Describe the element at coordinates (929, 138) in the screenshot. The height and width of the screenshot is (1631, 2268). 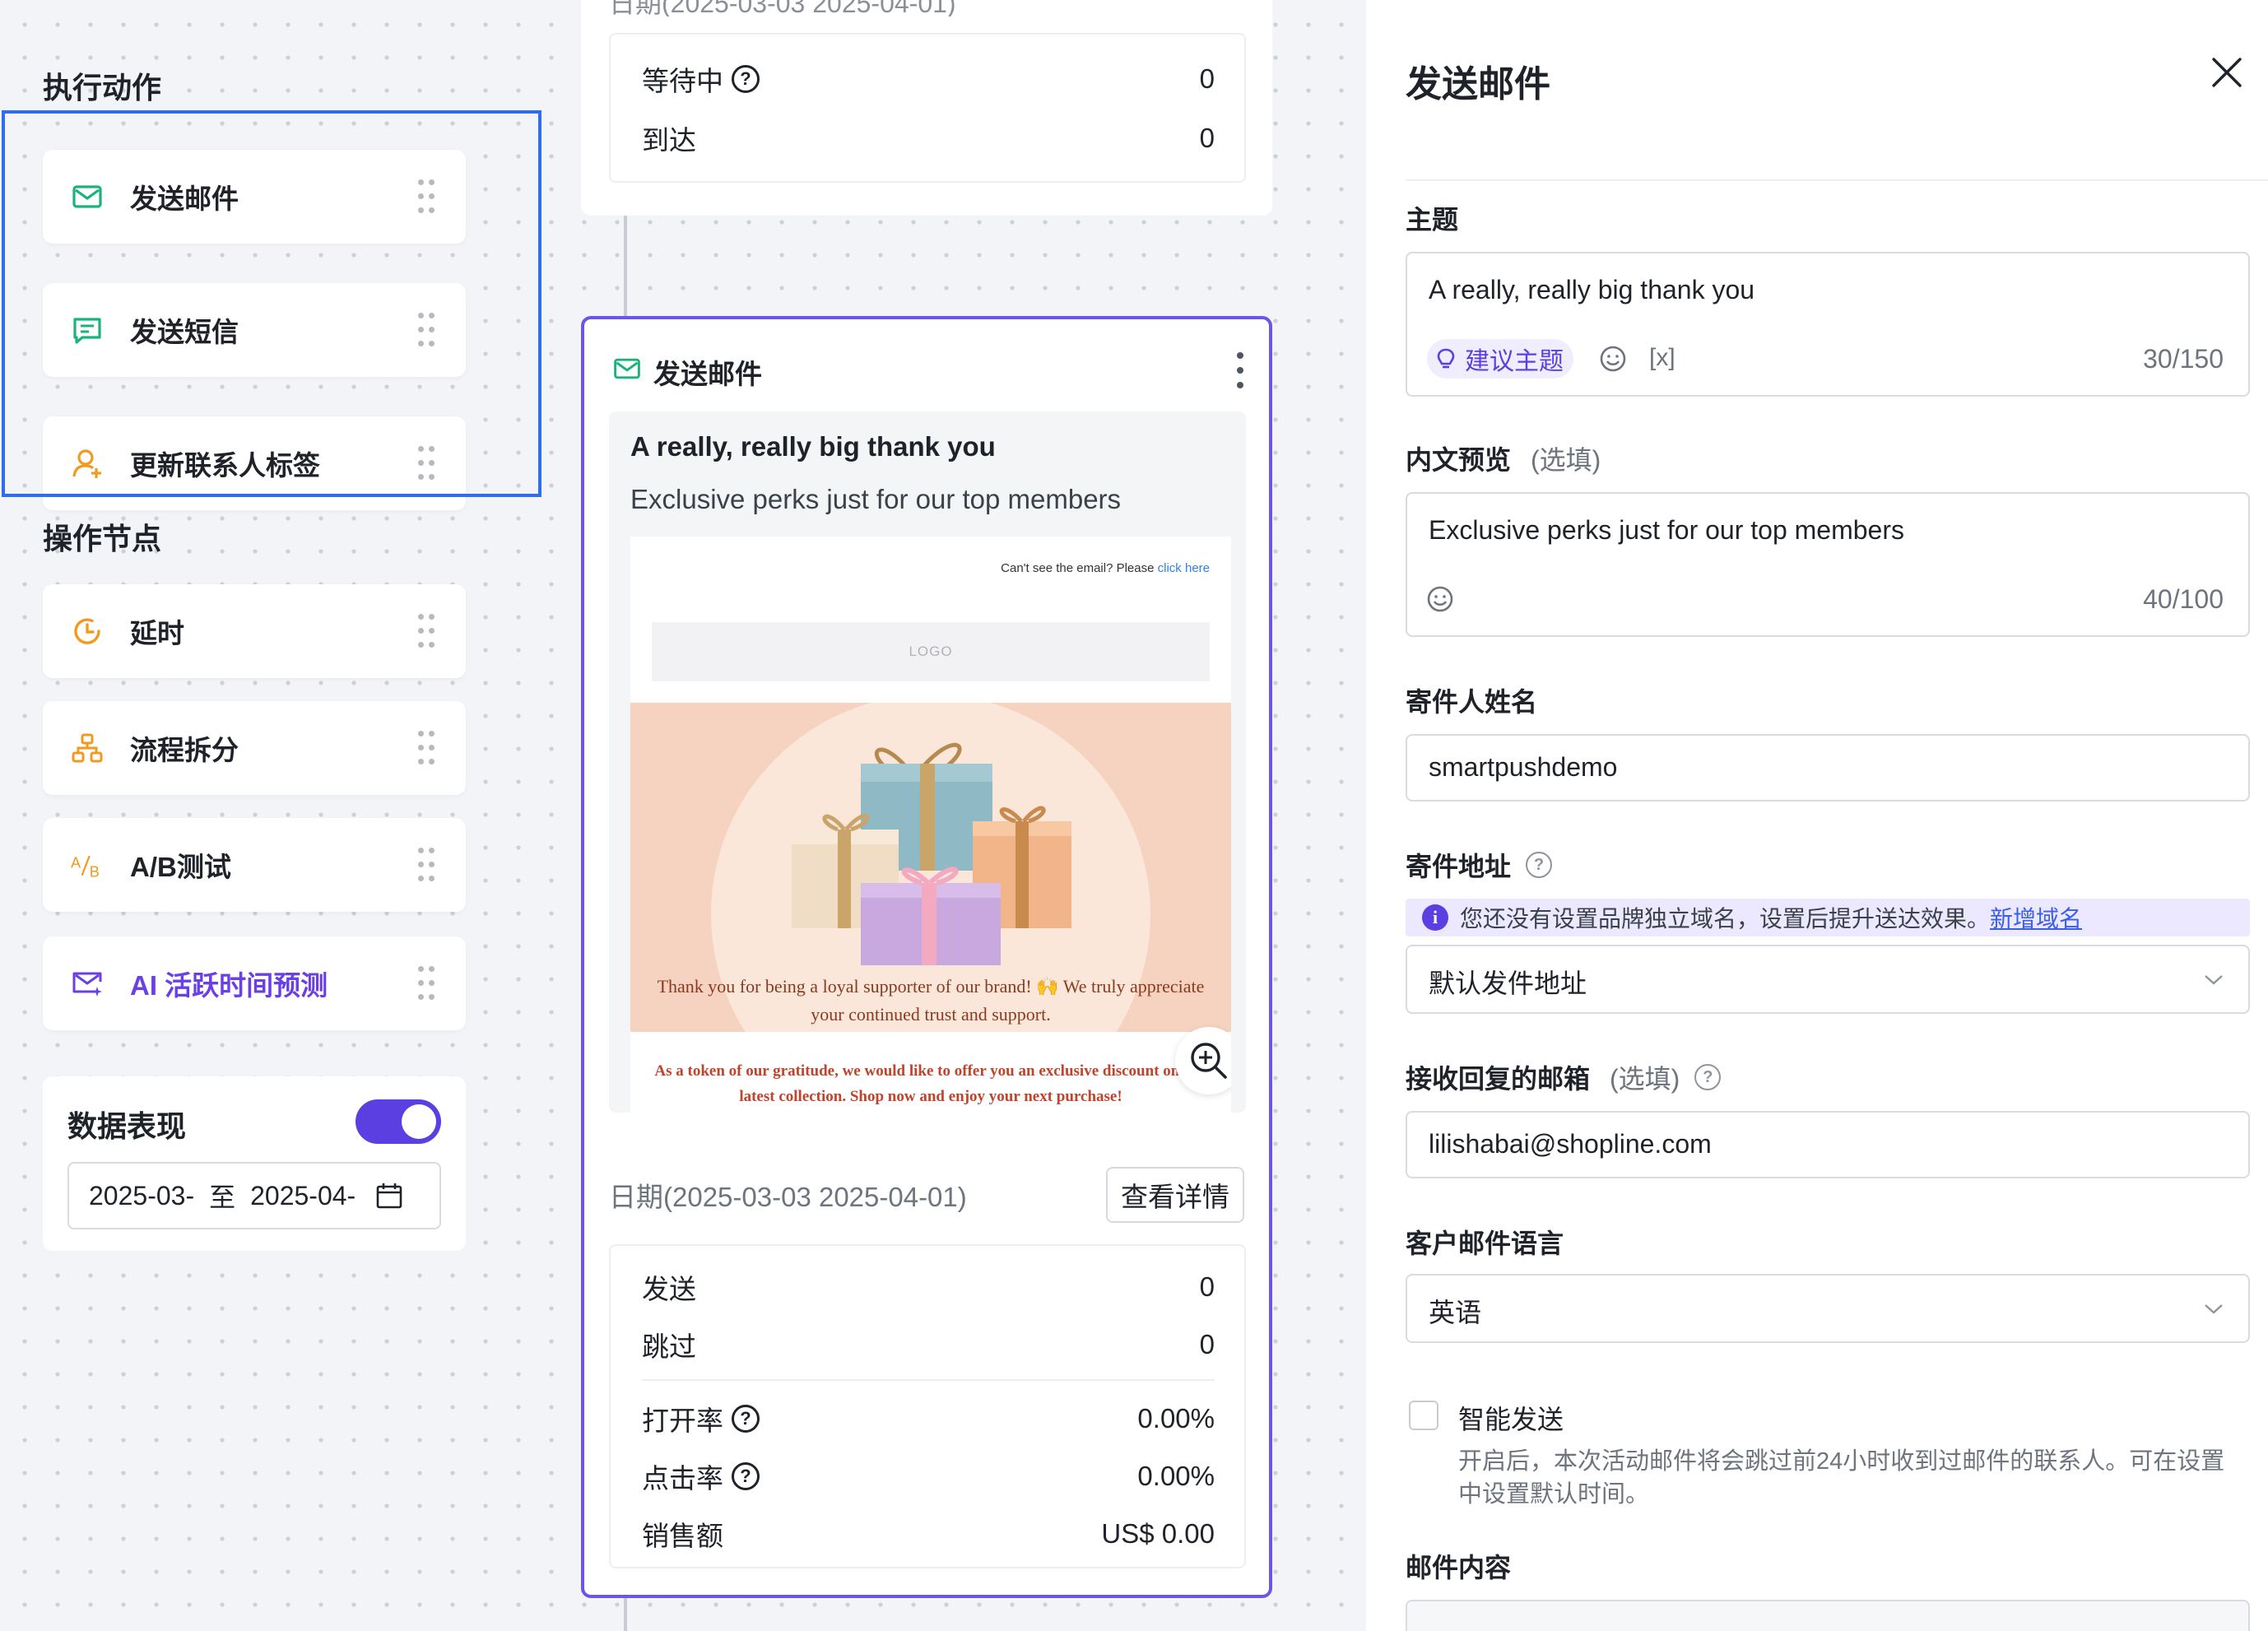
I see `stat-row-arrived: 到达 0` at that location.